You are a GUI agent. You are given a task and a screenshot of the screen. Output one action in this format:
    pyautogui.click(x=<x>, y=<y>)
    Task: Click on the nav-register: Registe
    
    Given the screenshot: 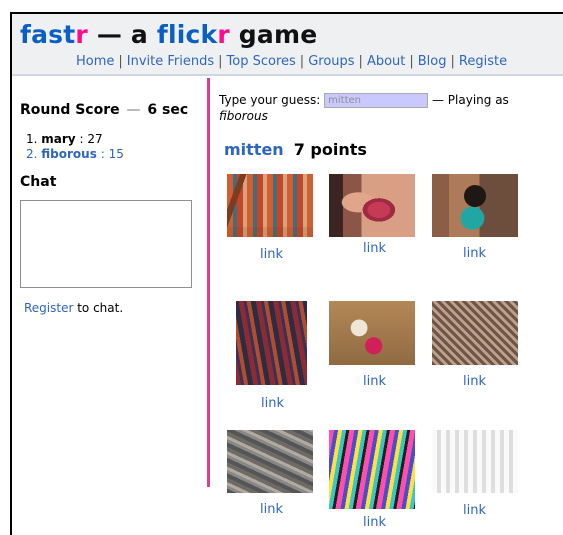 What is the action you would take?
    pyautogui.click(x=483, y=61)
    